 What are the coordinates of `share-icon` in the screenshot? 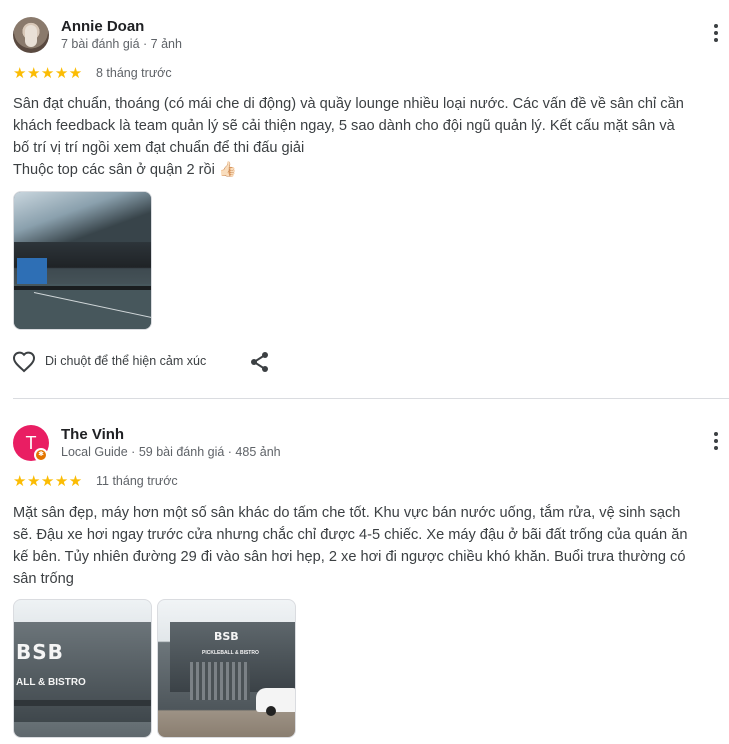 It's located at (260, 362).